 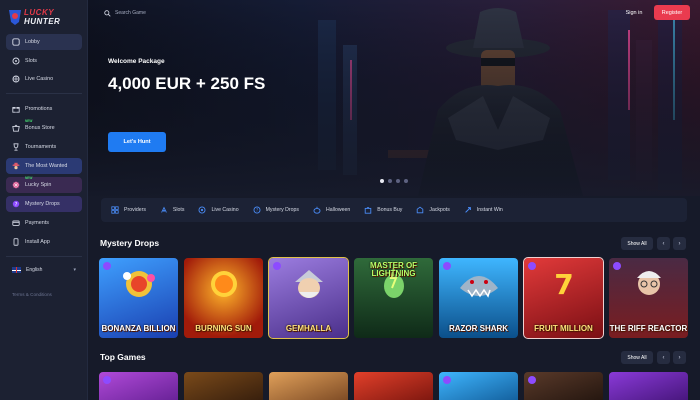 What do you see at coordinates (32, 294) in the screenshot?
I see `terms-link: Terms & Conditions` at bounding box center [32, 294].